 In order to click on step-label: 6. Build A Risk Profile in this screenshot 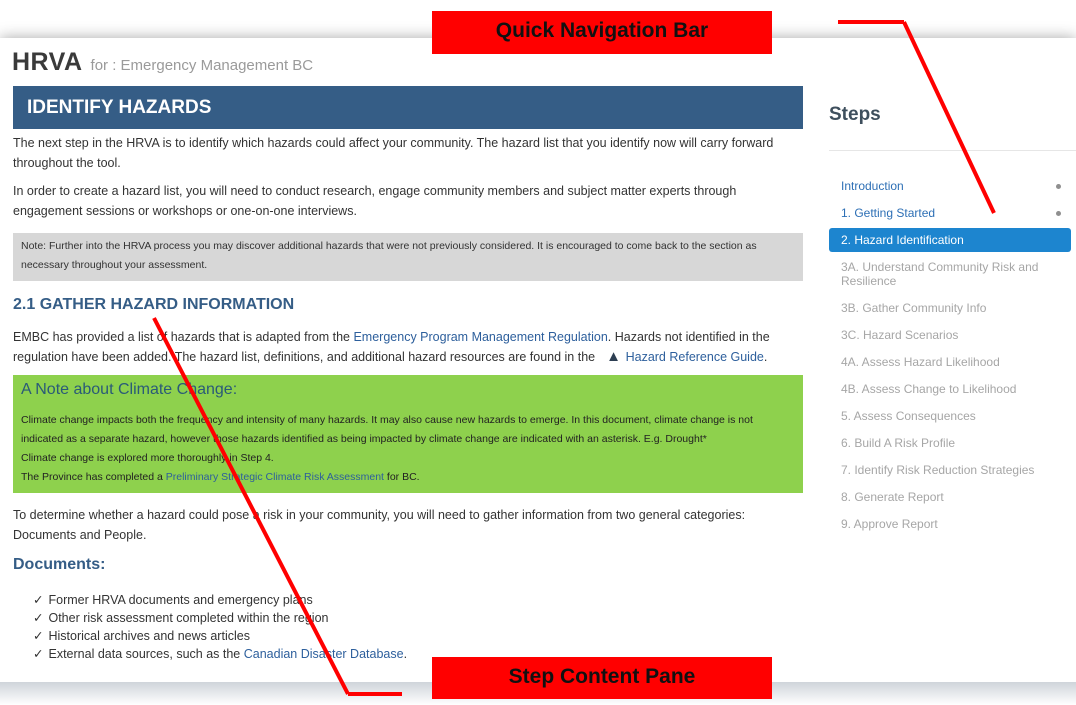, I will do `click(898, 443)`.